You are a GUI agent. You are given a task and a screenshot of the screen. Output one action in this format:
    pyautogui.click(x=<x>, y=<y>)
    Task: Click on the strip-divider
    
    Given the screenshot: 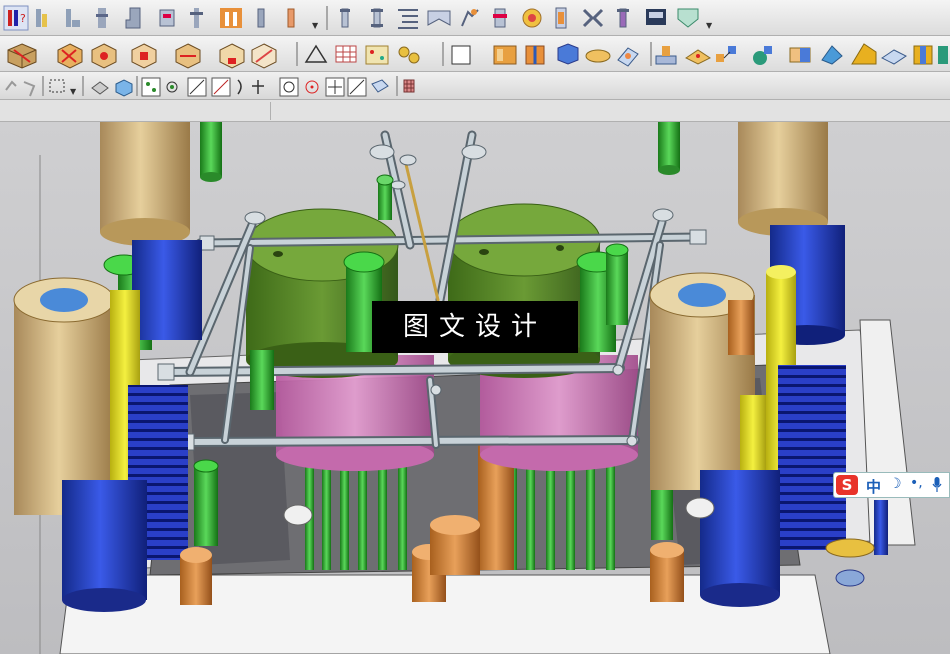 What is the action you would take?
    pyautogui.click(x=270, y=111)
    